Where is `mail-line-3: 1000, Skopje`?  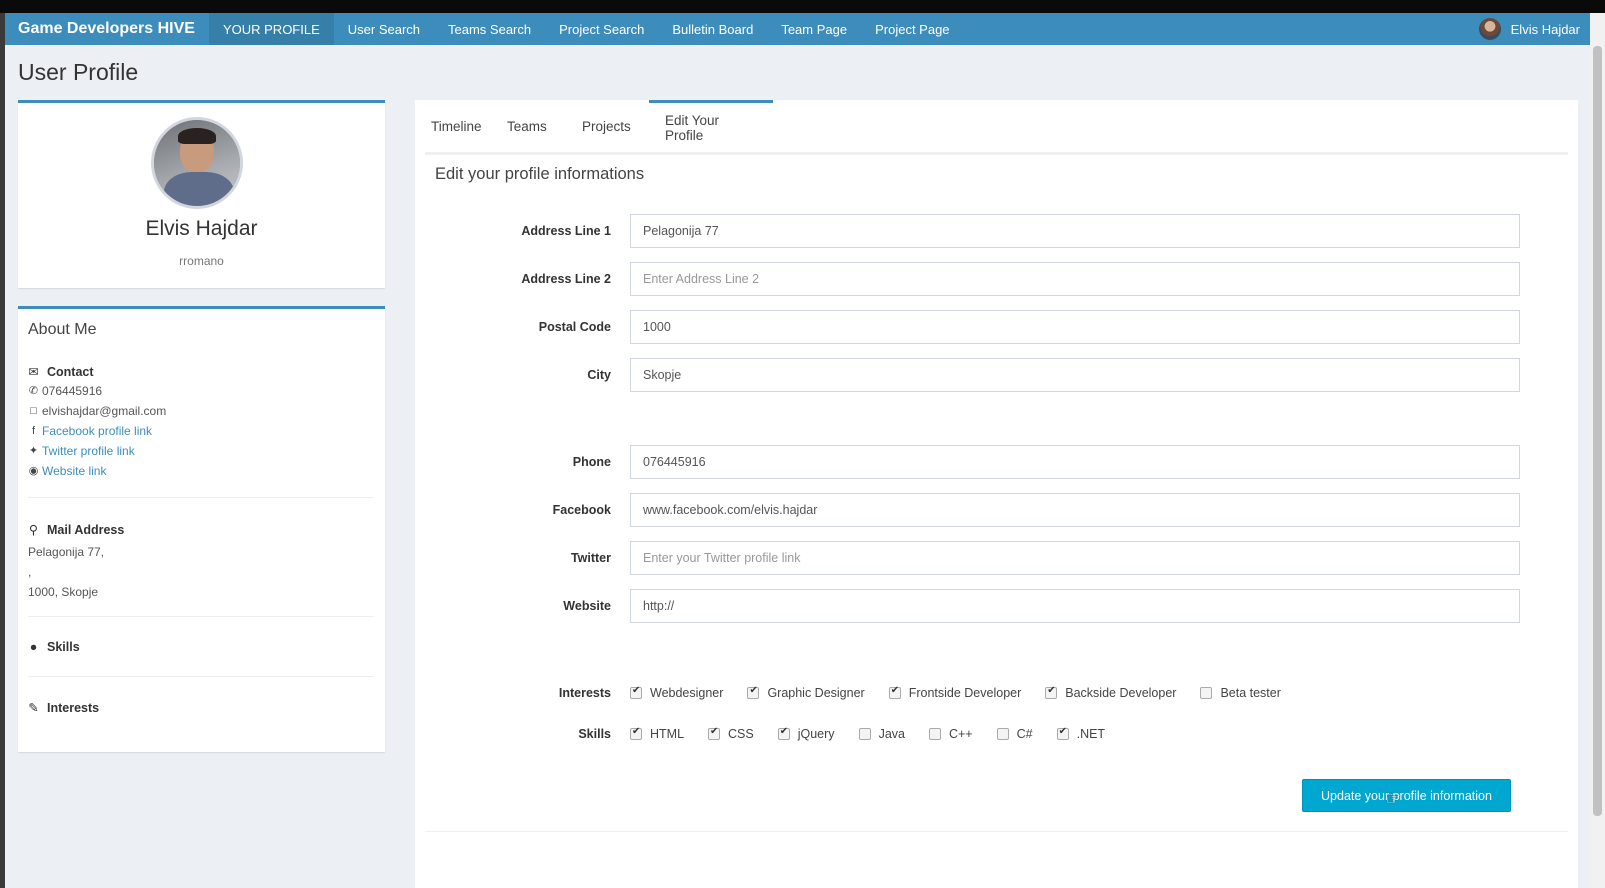 mail-line-3: 1000, Skopje is located at coordinates (63, 592).